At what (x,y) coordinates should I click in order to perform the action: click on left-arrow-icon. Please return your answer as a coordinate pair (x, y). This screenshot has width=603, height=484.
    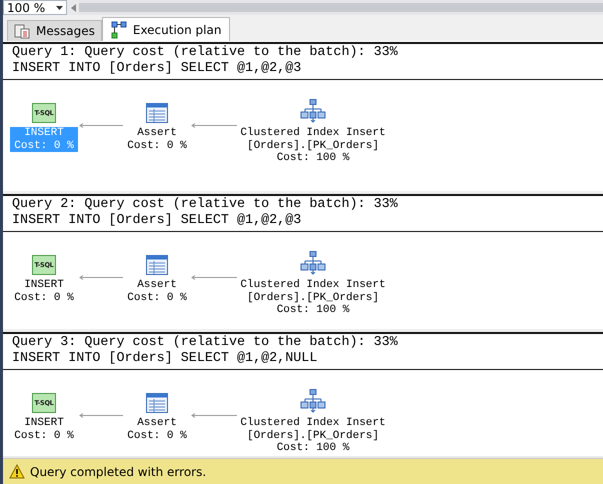
    Looking at the image, I should click on (73, 8).